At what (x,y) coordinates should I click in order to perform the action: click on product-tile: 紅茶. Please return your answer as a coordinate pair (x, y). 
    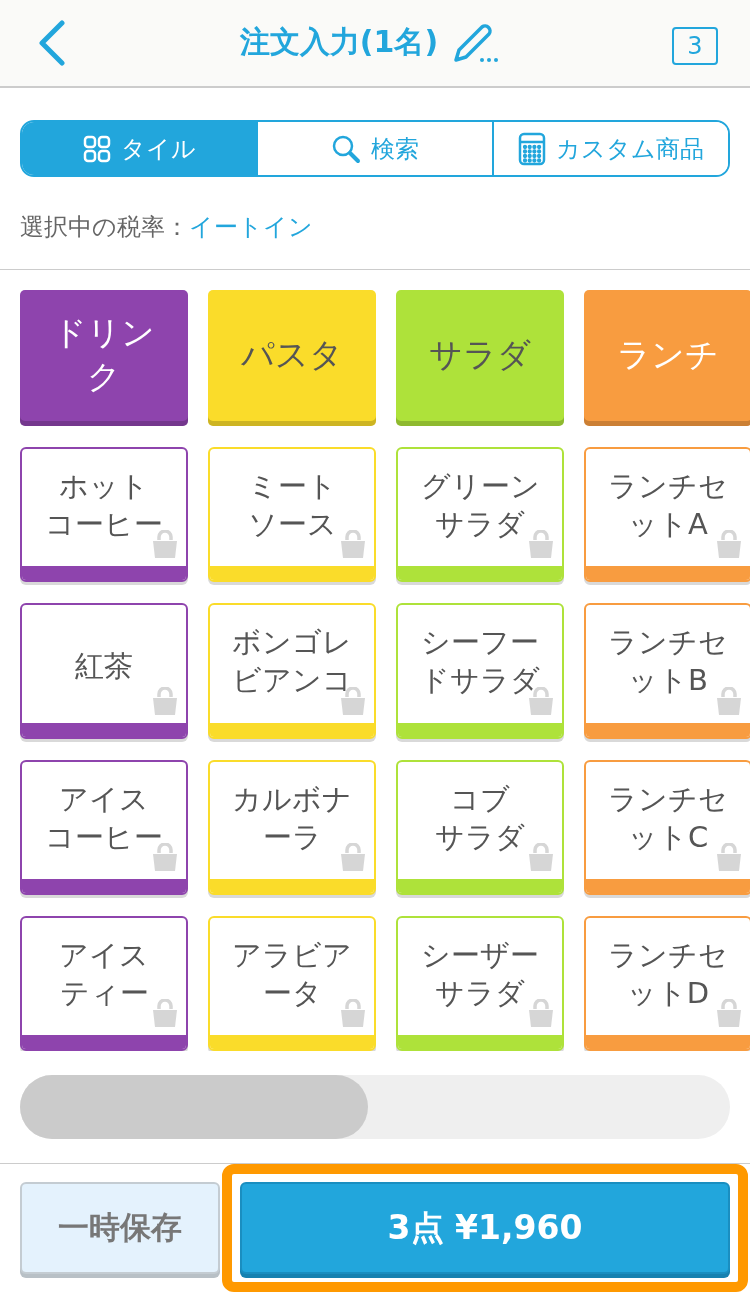
    Looking at the image, I should click on (104, 671).